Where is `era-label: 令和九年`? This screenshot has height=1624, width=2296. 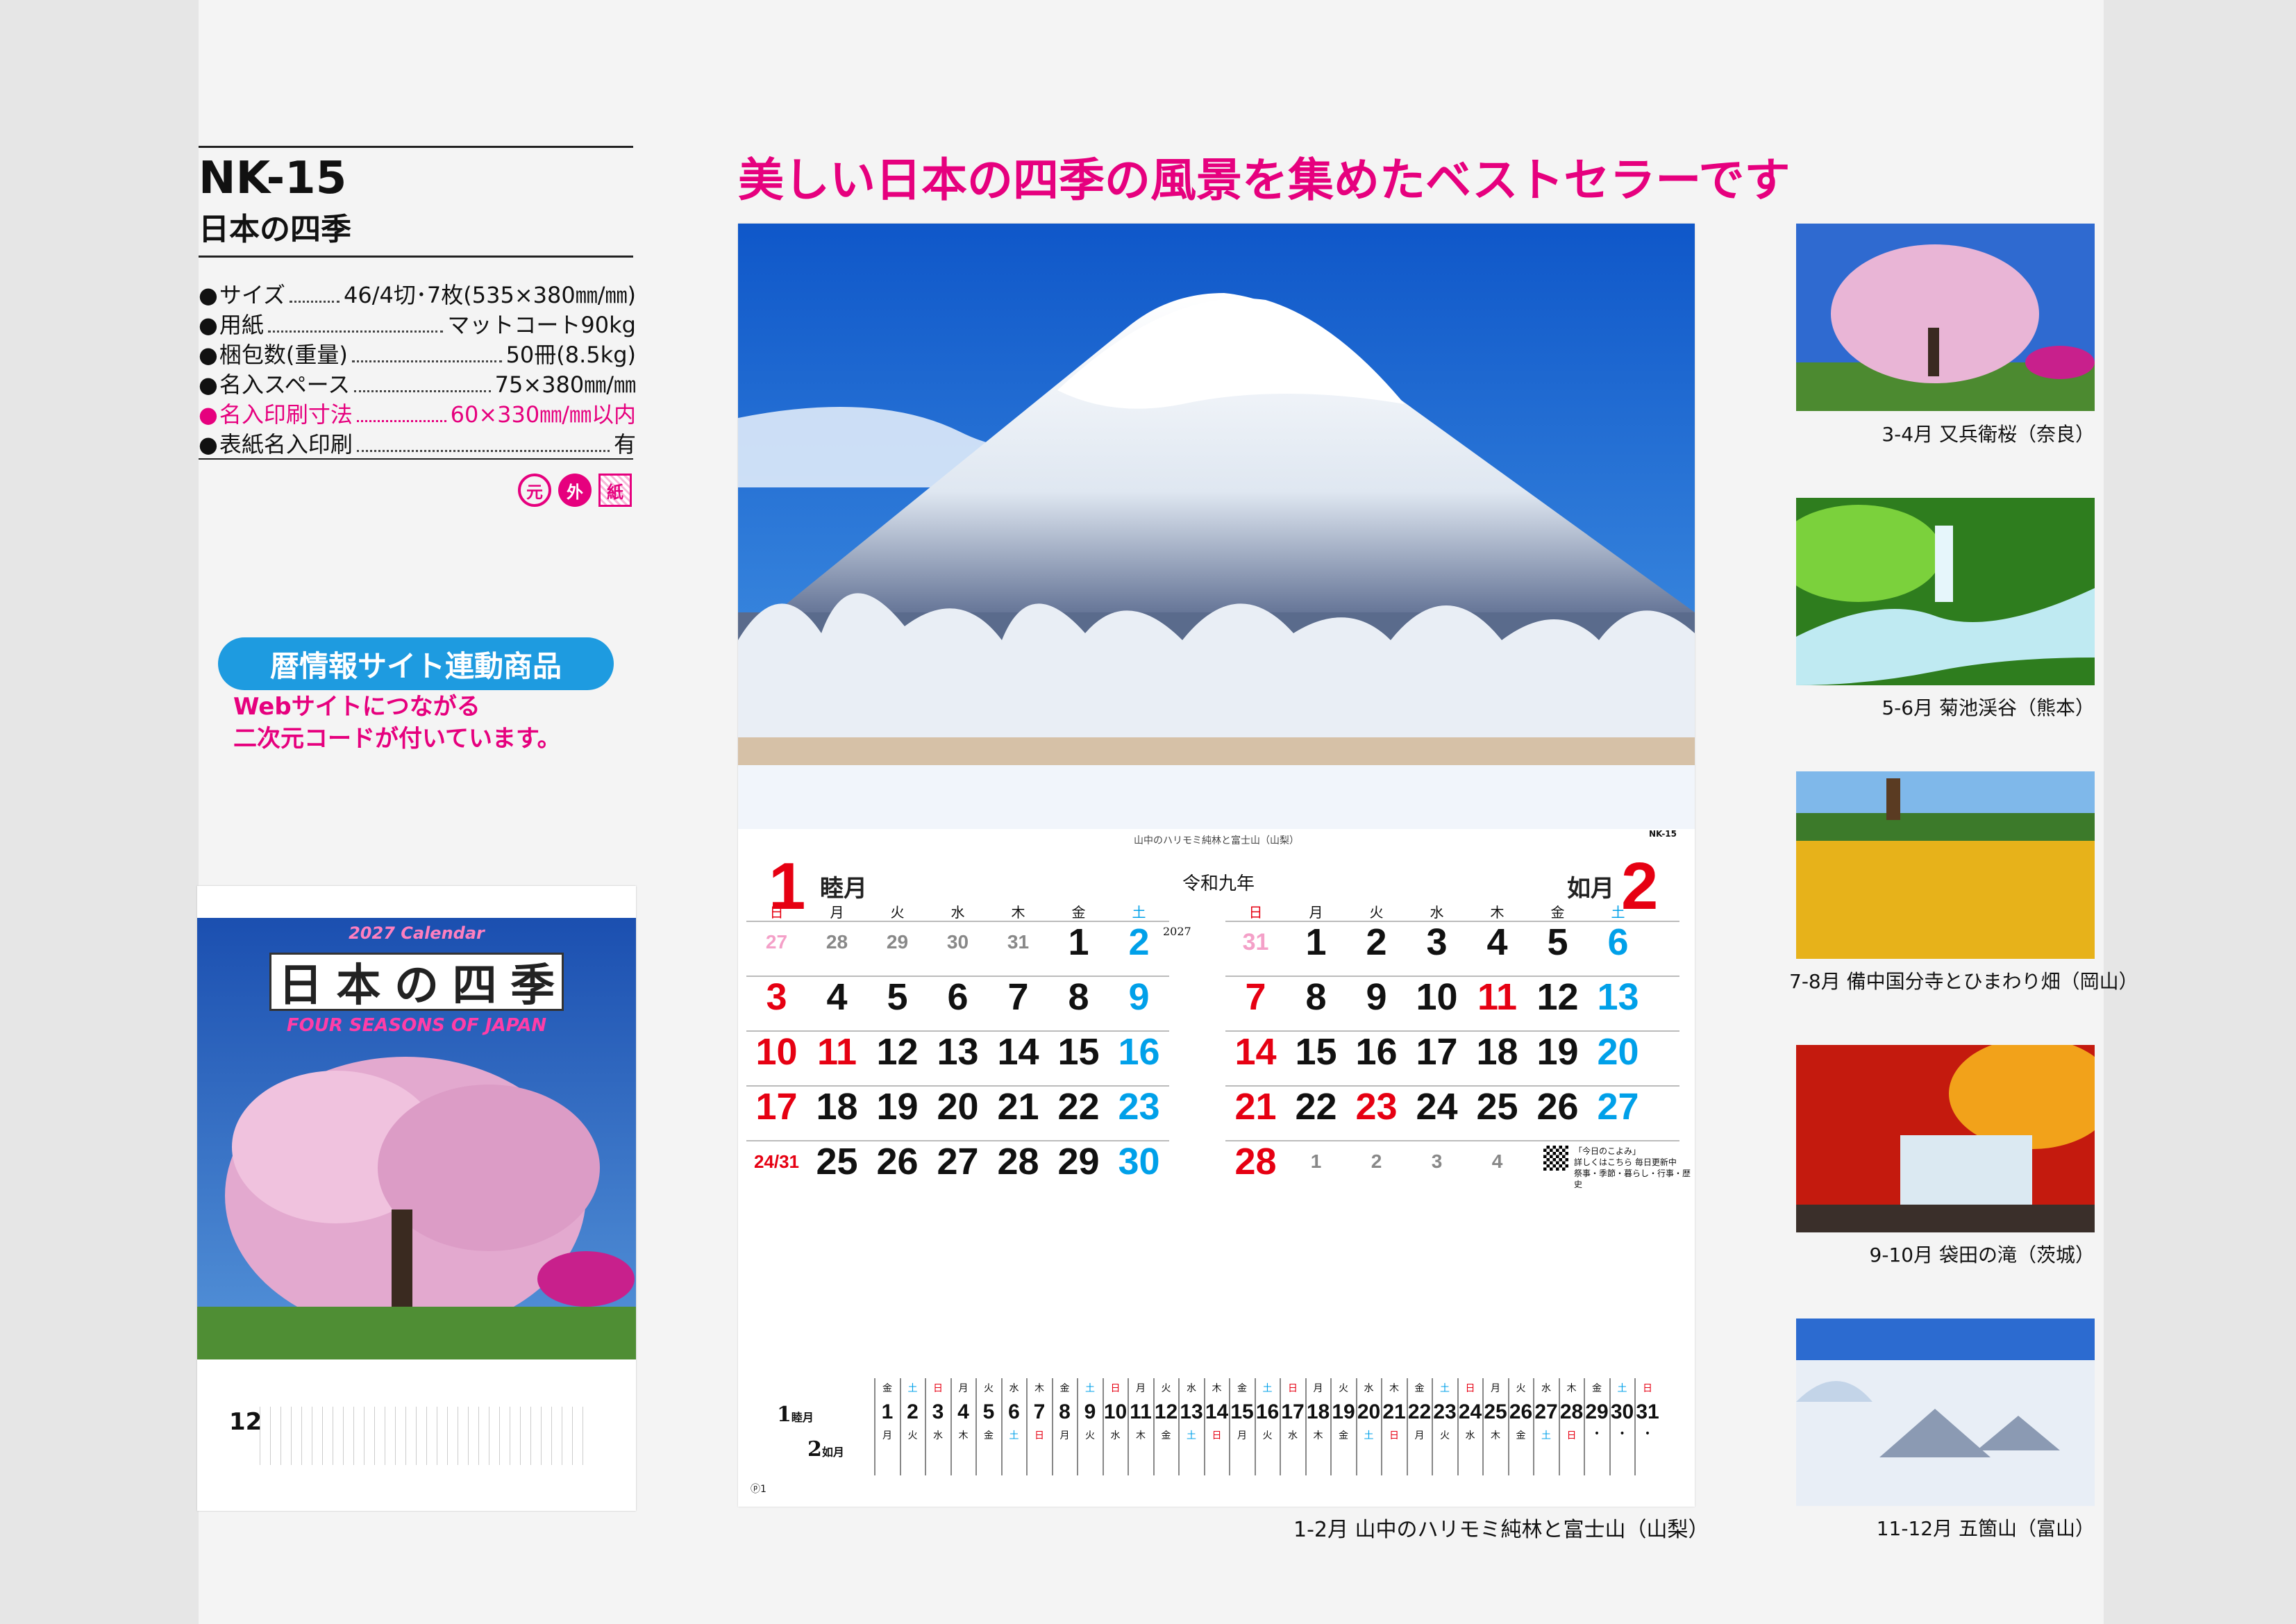 era-label: 令和九年 is located at coordinates (1218, 884).